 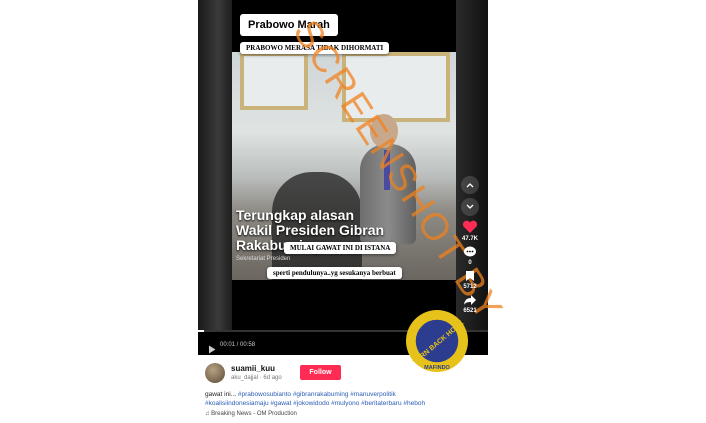 I want to click on music-label: ♫ Breaking News - OM Production, so click(x=251, y=414).